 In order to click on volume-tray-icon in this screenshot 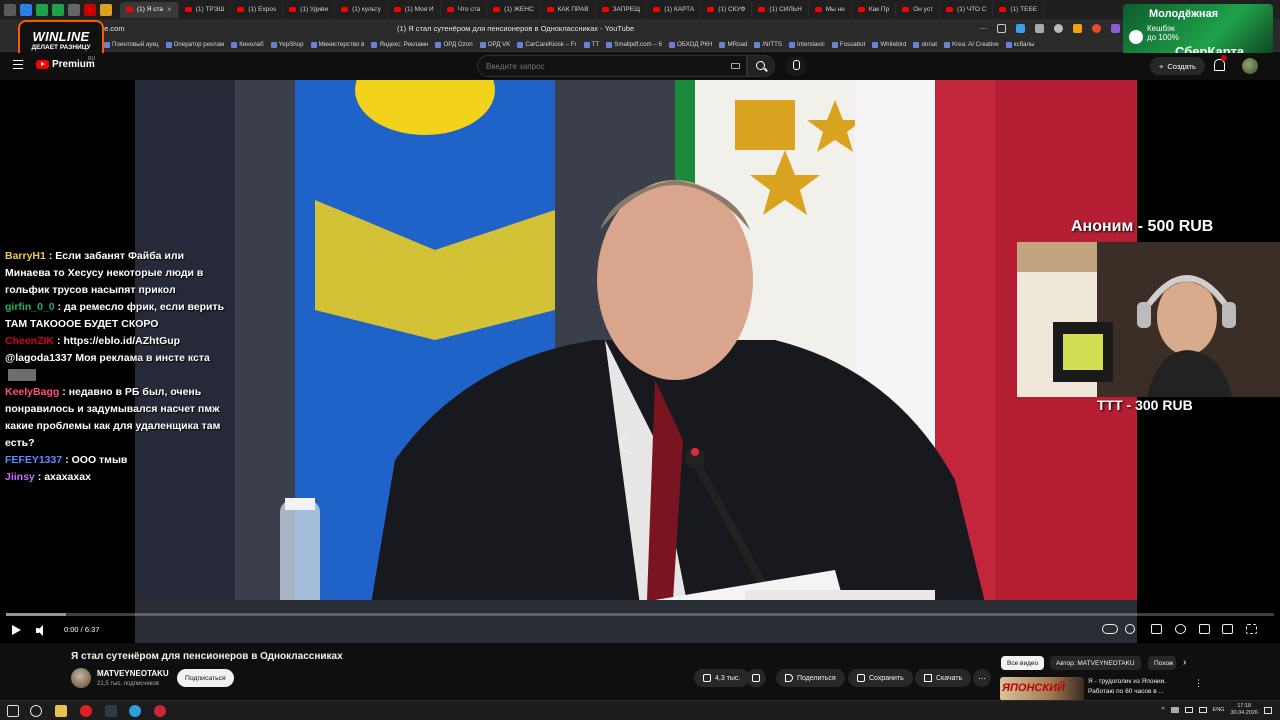, I will do `click(1202, 710)`.